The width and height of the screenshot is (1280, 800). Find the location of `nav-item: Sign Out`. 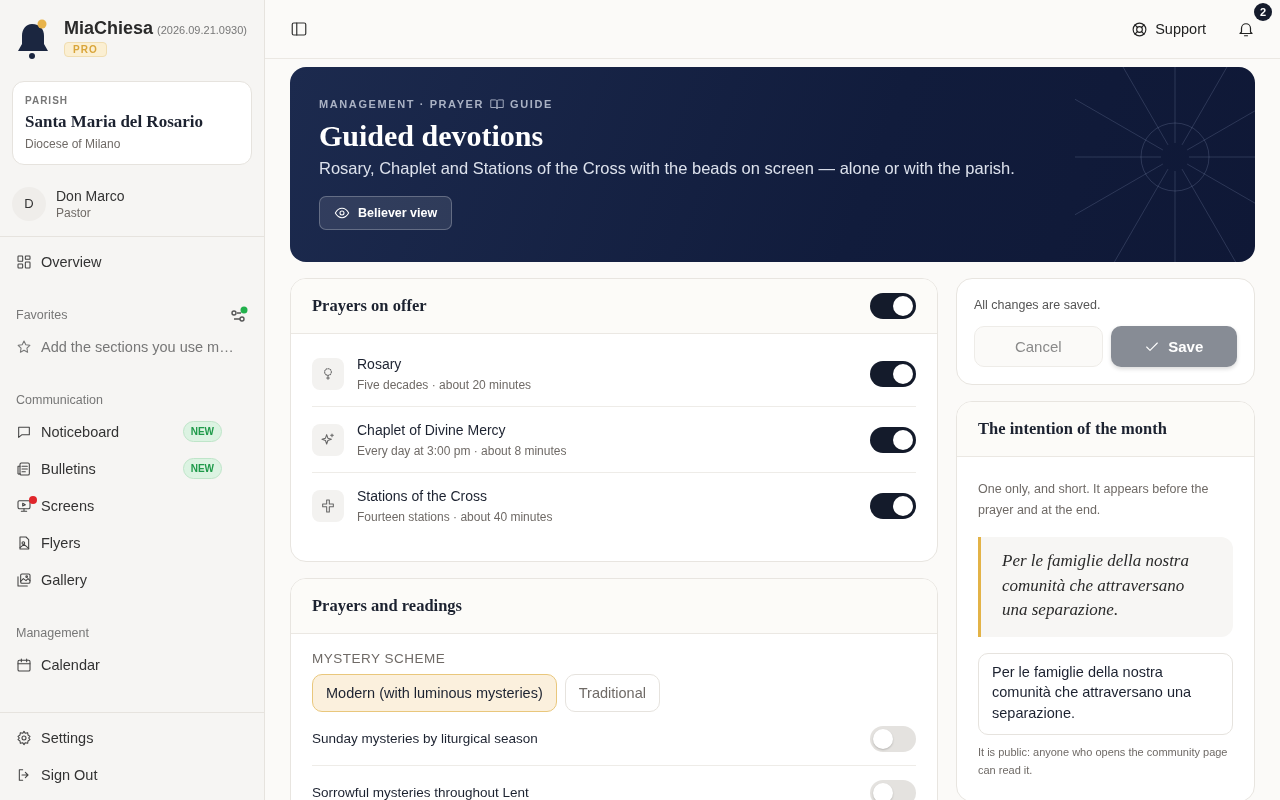

nav-item: Sign Out is located at coordinates (132, 774).